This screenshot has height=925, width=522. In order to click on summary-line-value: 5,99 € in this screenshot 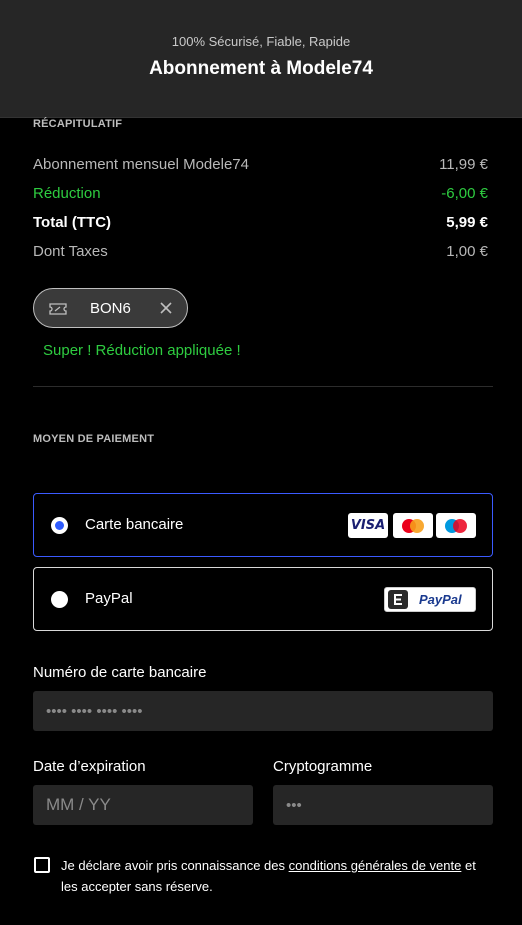, I will do `click(467, 222)`.